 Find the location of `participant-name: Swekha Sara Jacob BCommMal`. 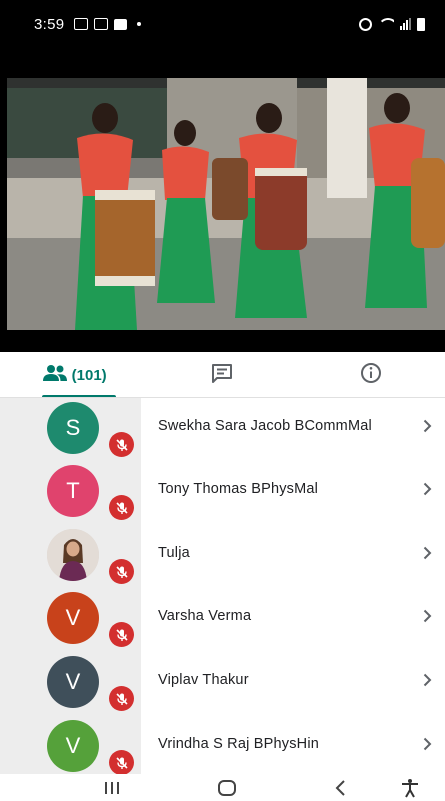

participant-name: Swekha Sara Jacob BCommMal is located at coordinates (265, 426).